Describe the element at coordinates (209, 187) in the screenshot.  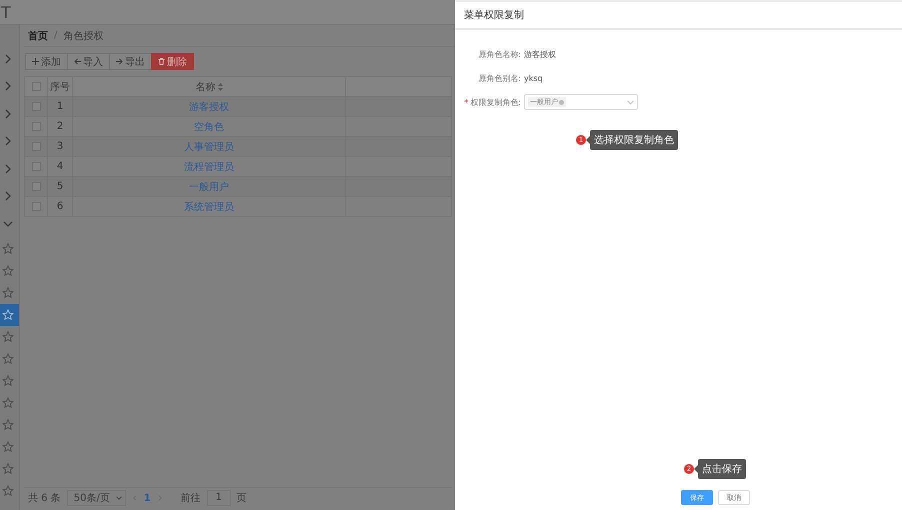
I see `role-name-link: 一般用户` at that location.